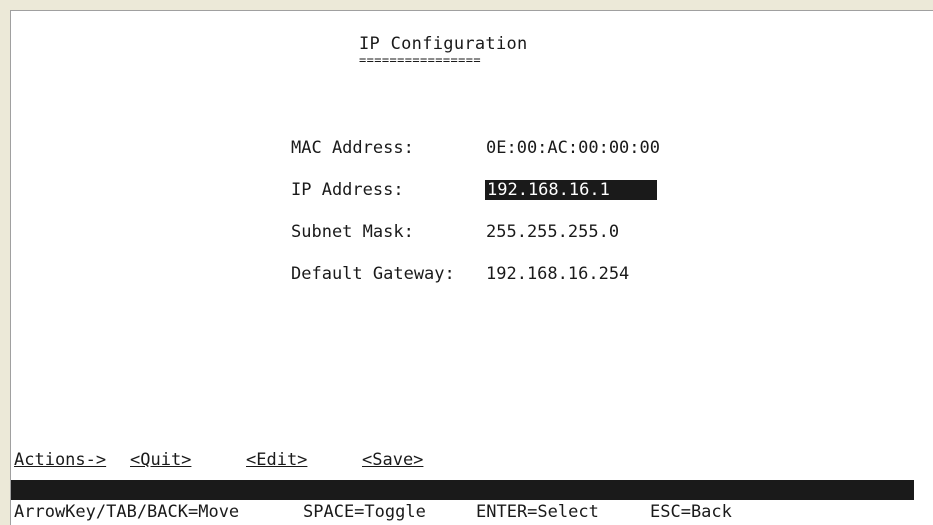 The width and height of the screenshot is (933, 525). I want to click on help-select: ENTER=Select, so click(537, 512).